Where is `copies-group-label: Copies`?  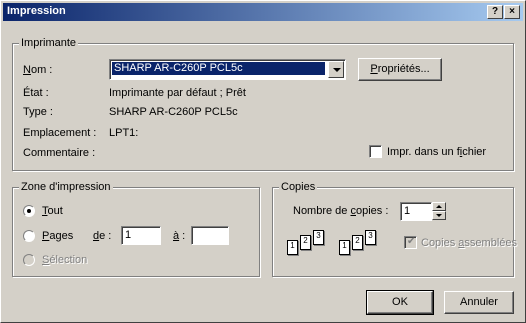 copies-group-label: Copies is located at coordinates (298, 187).